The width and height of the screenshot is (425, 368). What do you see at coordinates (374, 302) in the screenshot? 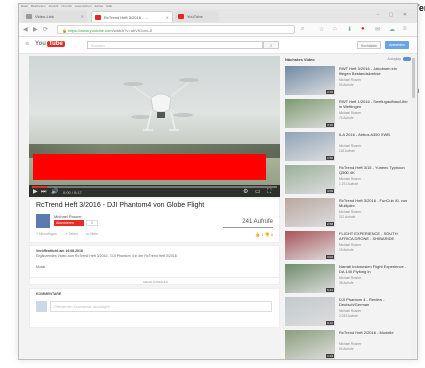
I see `related-video-title: DJI Phantom 4 - Review - Deutsch/German` at bounding box center [374, 302].